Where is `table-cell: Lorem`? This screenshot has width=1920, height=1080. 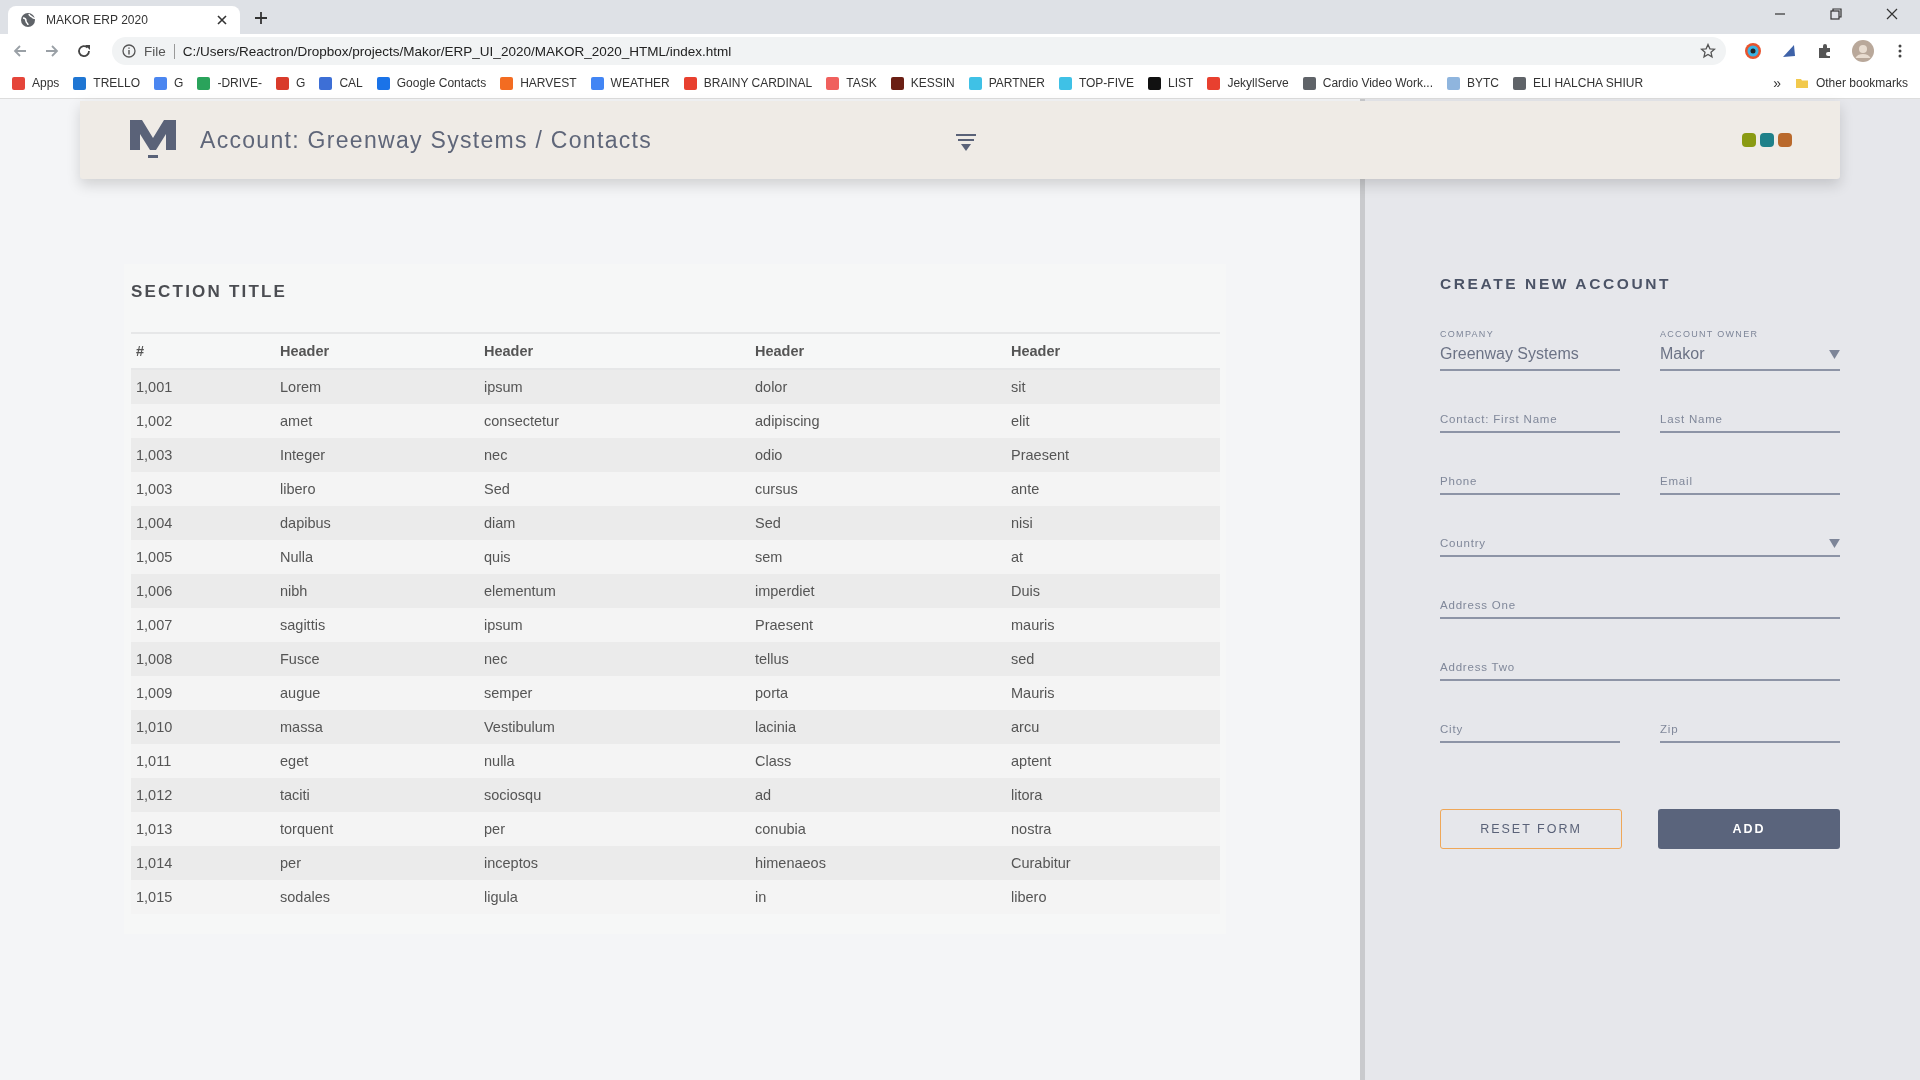 table-cell: Lorem is located at coordinates (377, 386).